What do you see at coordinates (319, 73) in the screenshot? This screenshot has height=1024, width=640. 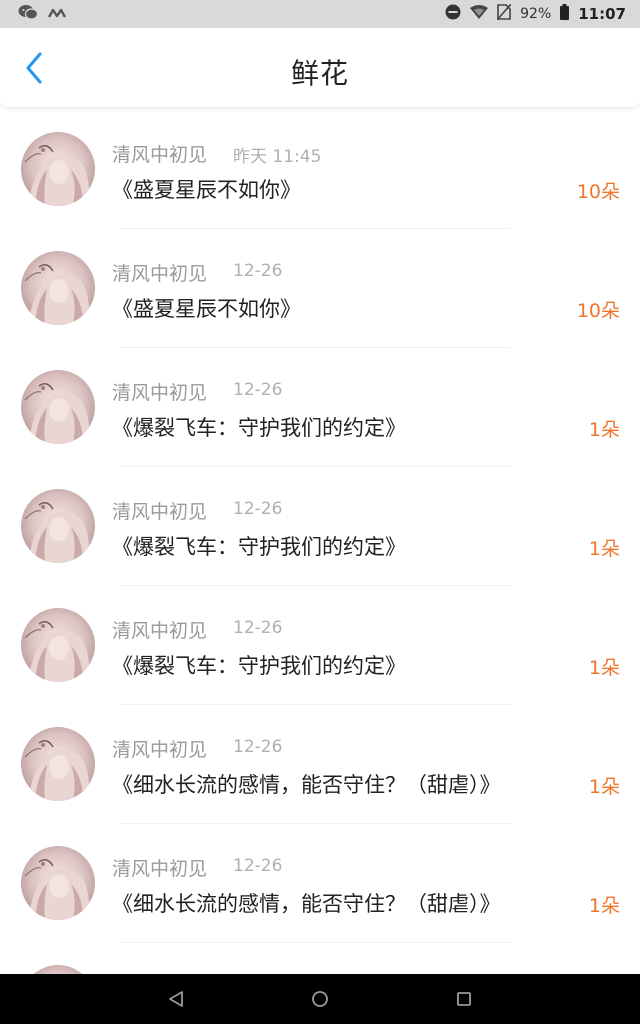 I see `page-title: 鲜花` at bounding box center [319, 73].